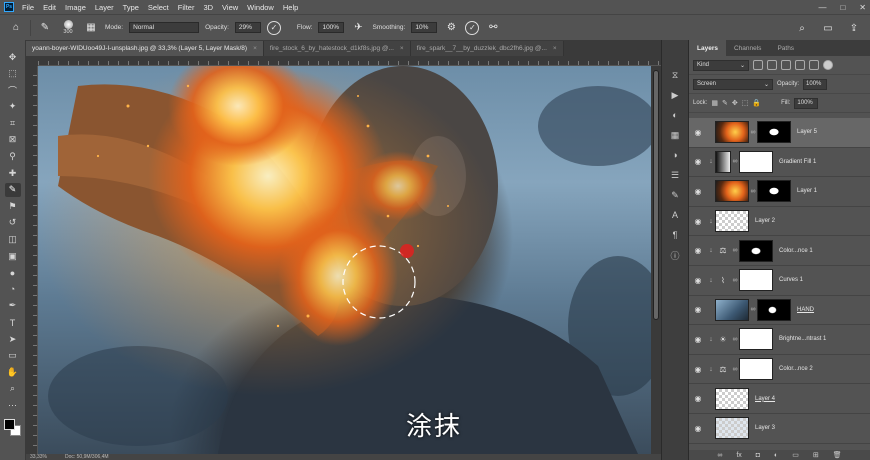  Describe the element at coordinates (779, 370) in the screenshot. I see `layer-row: ◉ ↓ ⚖ ∞ Color...nce 2` at that location.